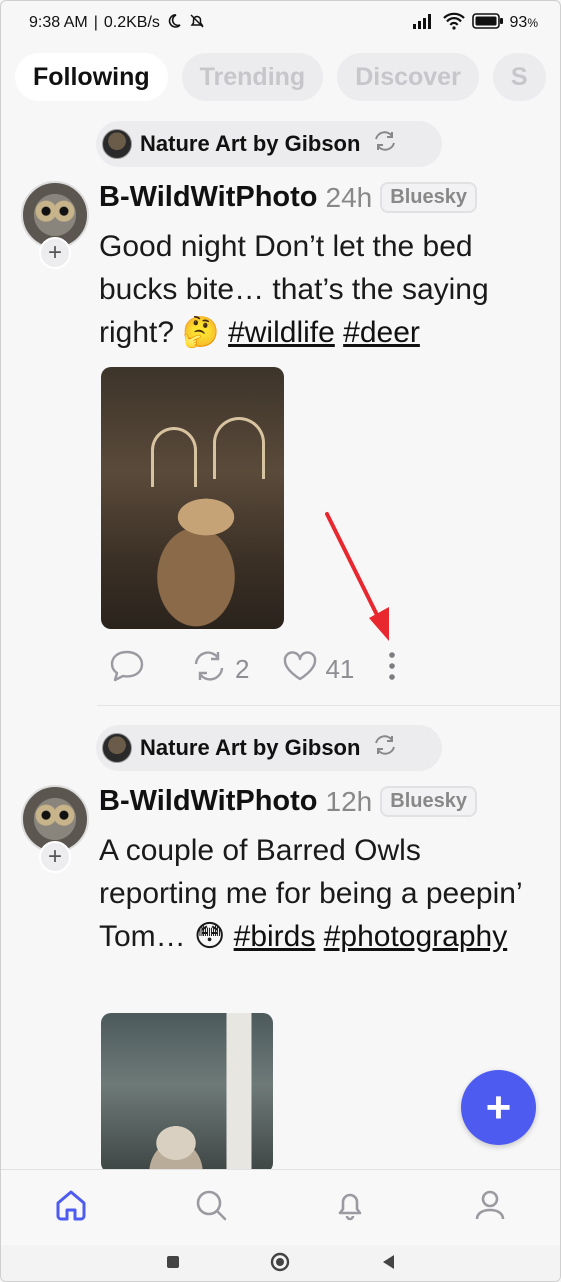  What do you see at coordinates (532, 23) in the screenshot?
I see `percent-sign: %` at bounding box center [532, 23].